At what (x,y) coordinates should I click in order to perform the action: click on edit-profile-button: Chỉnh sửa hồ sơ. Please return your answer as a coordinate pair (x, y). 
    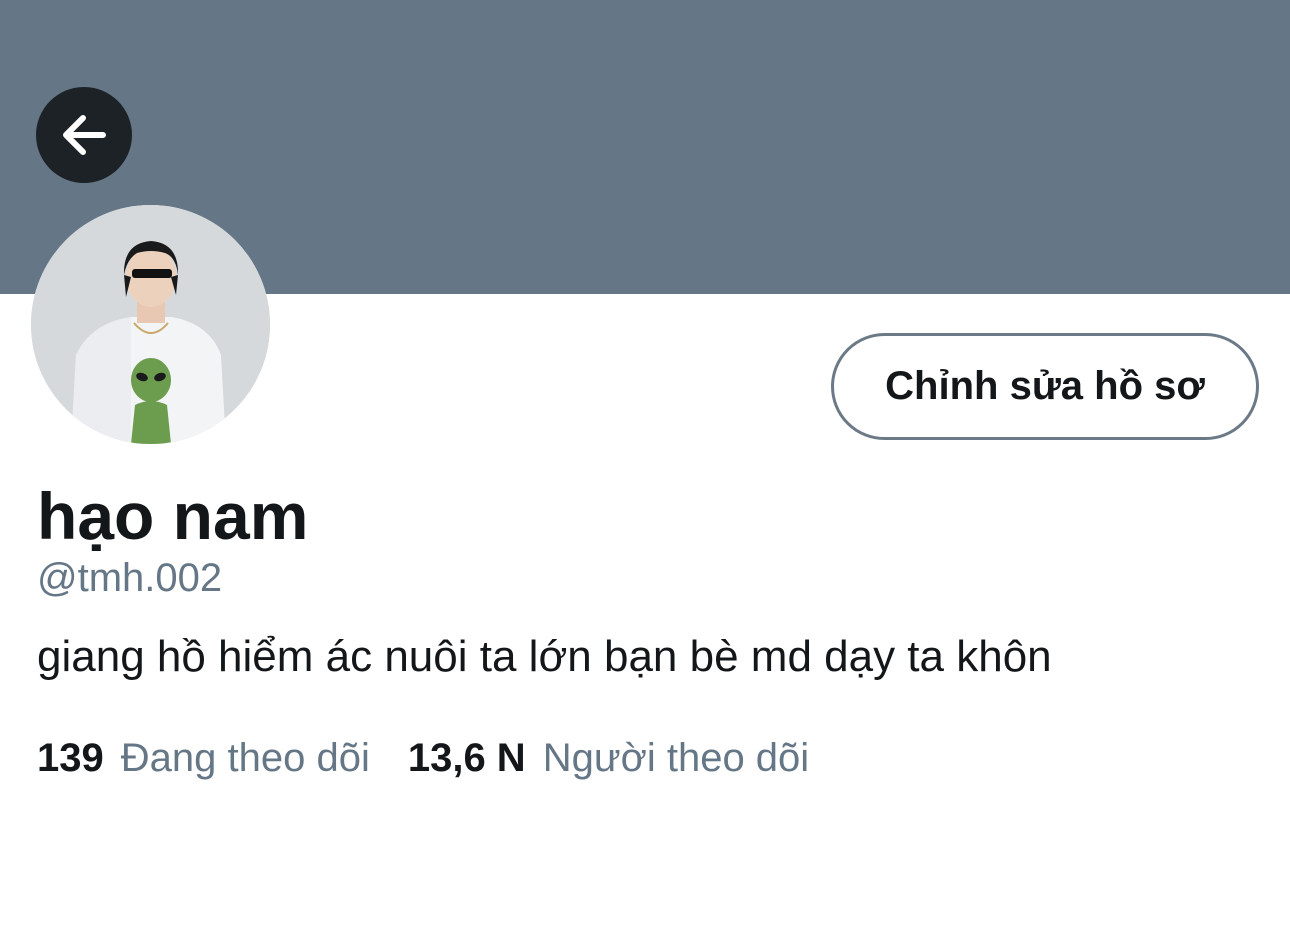
    Looking at the image, I should click on (1045, 386).